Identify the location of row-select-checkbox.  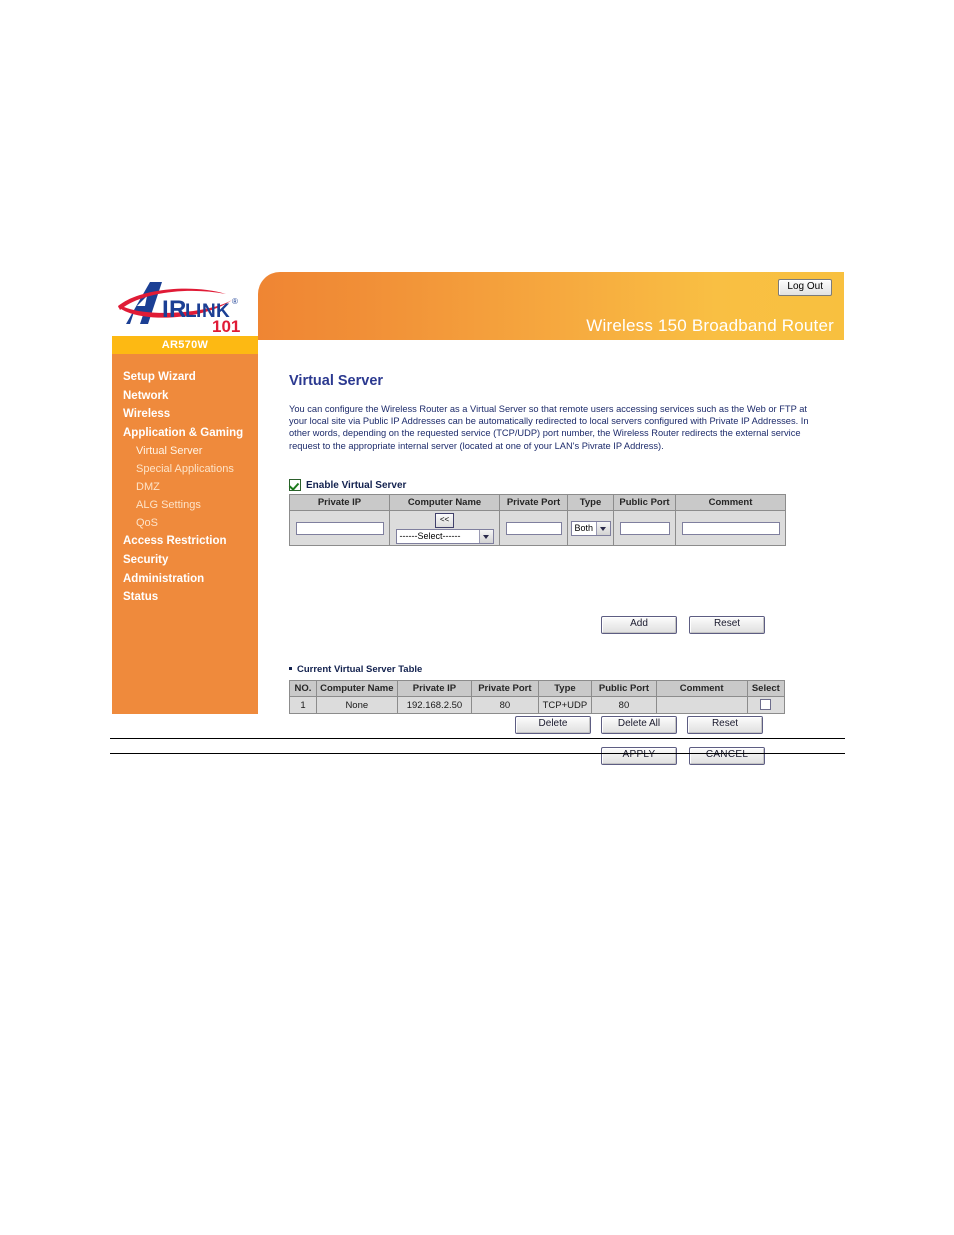
(766, 705).